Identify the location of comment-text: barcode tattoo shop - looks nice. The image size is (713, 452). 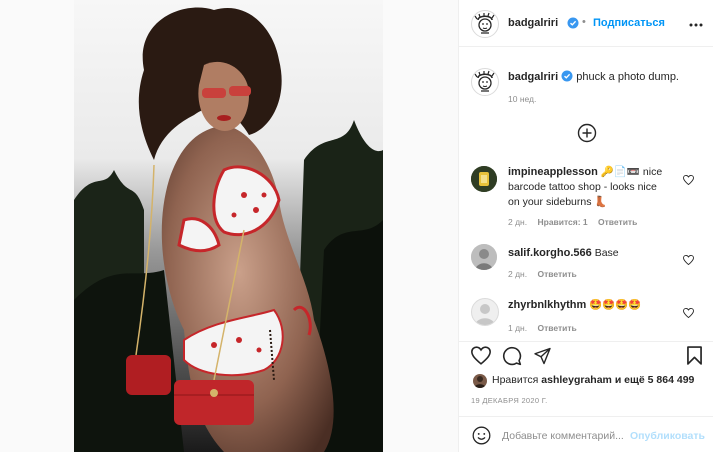
(582, 187).